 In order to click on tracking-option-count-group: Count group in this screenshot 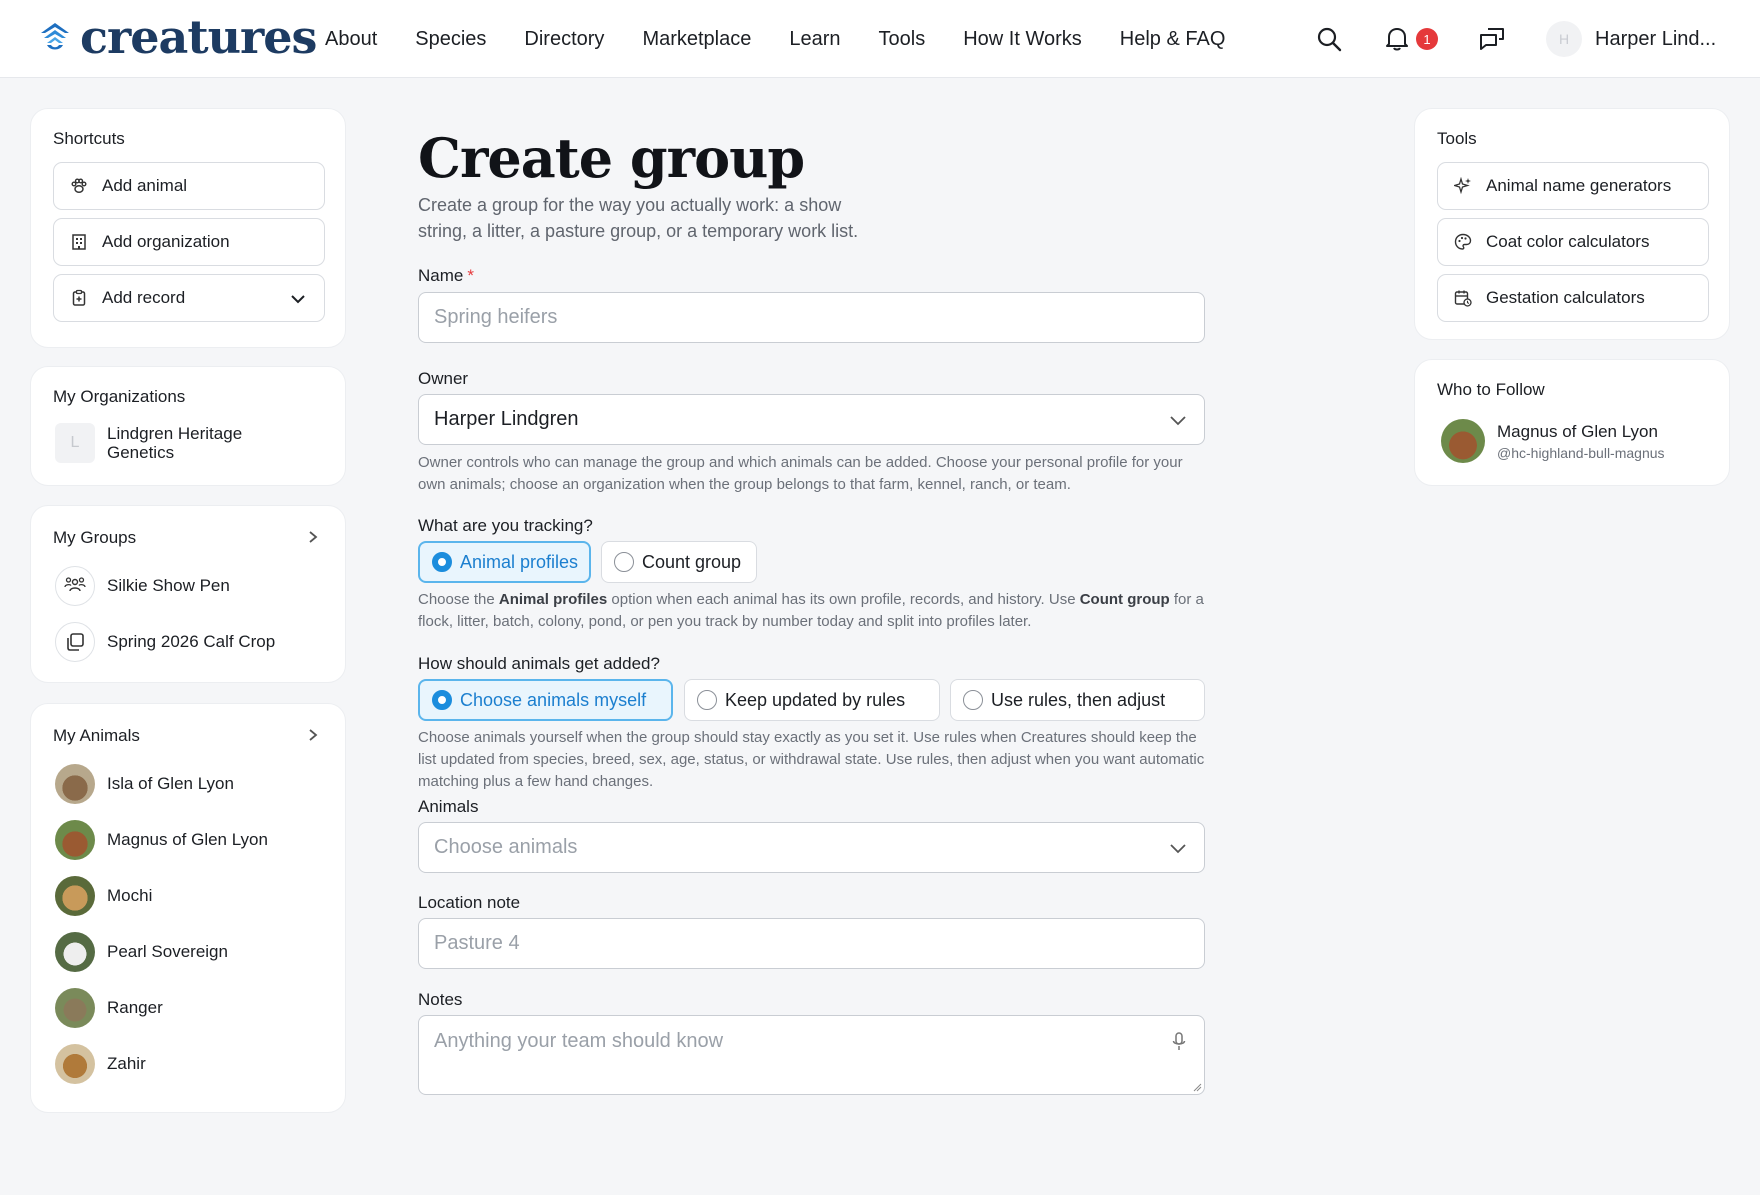, I will do `click(679, 562)`.